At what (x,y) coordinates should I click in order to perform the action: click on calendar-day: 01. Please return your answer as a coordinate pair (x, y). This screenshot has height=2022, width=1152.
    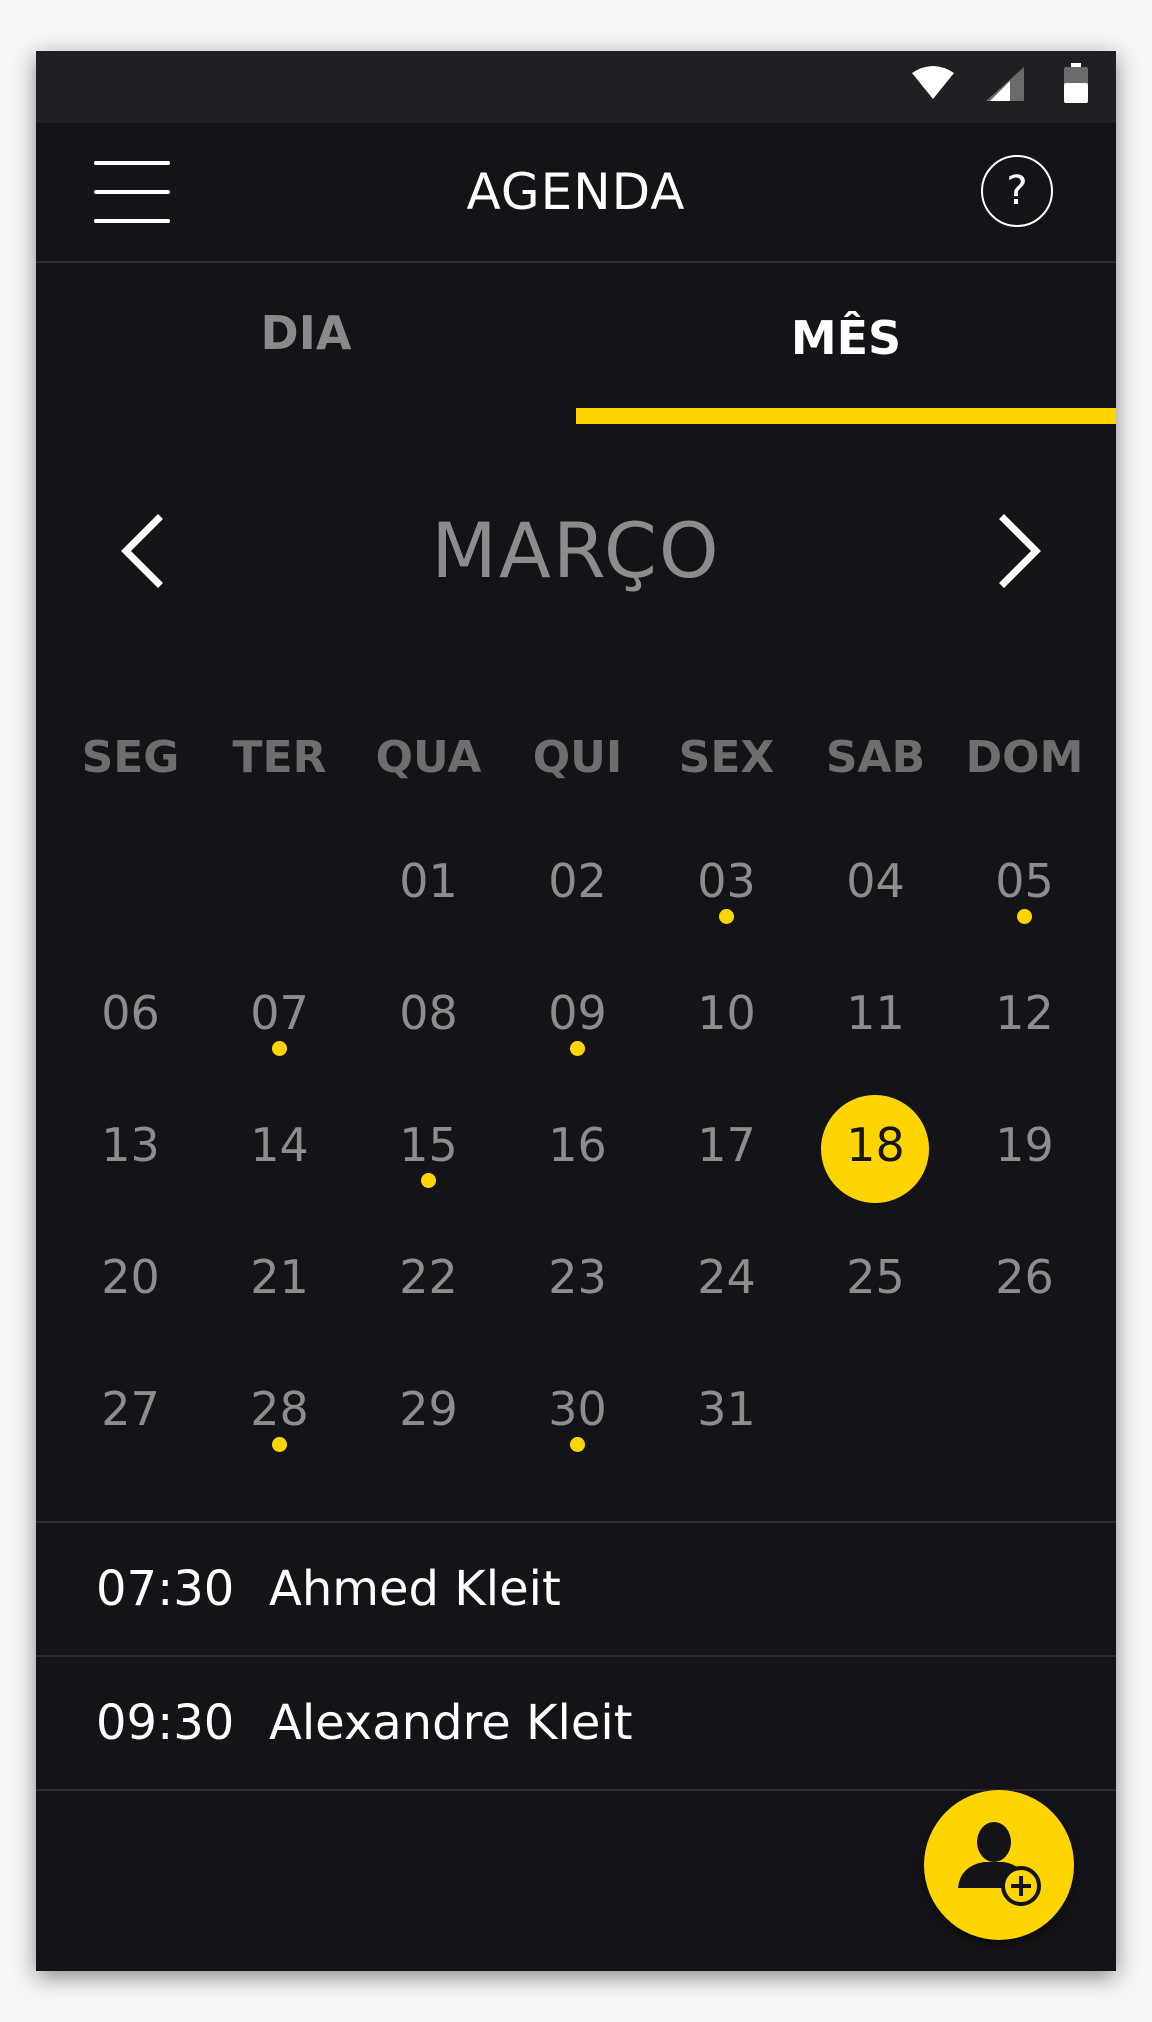
    Looking at the image, I should click on (428, 877).